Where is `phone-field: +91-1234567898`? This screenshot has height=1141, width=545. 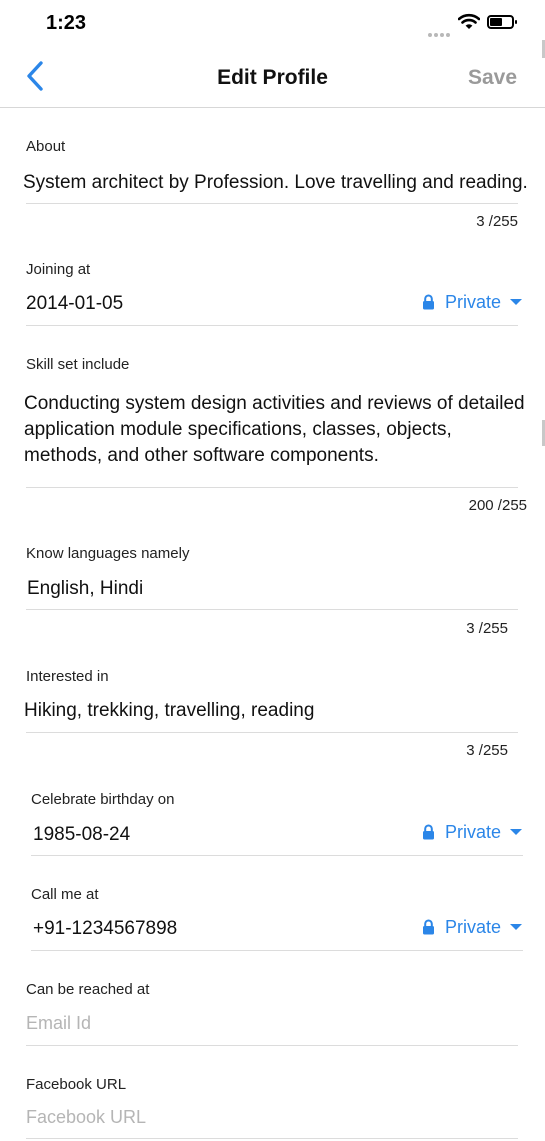
phone-field: +91-1234567898 is located at coordinates (105, 929).